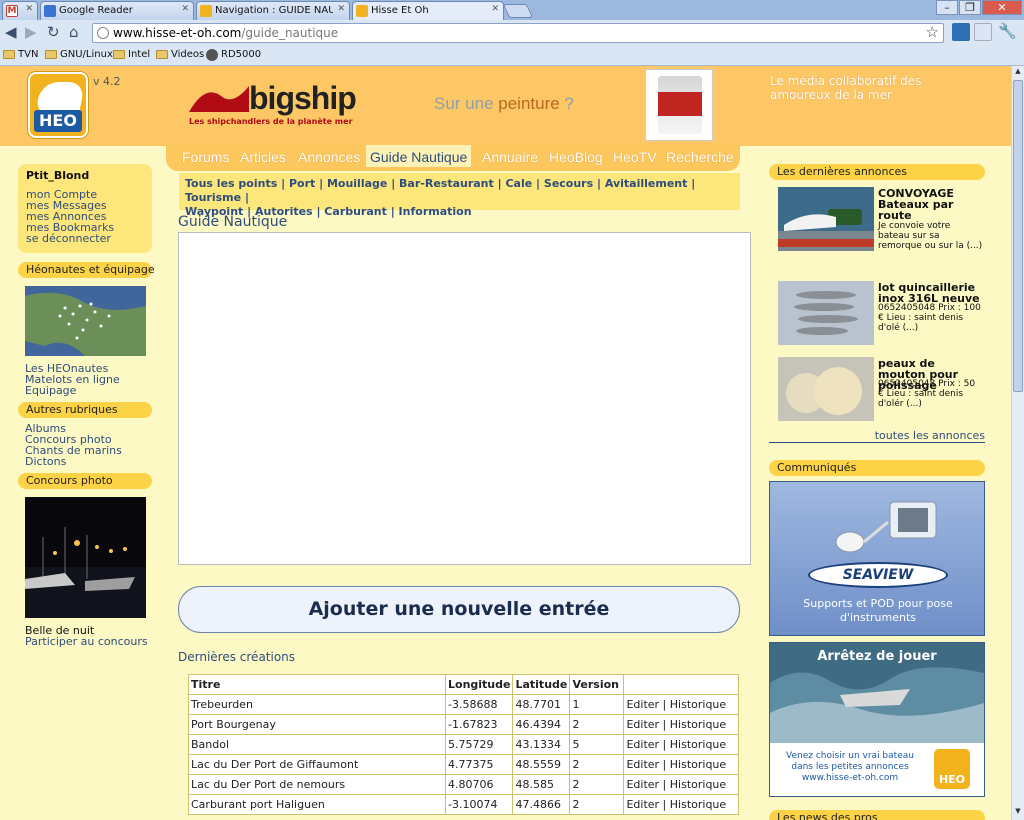  I want to click on page-menu-icon, so click(983, 32).